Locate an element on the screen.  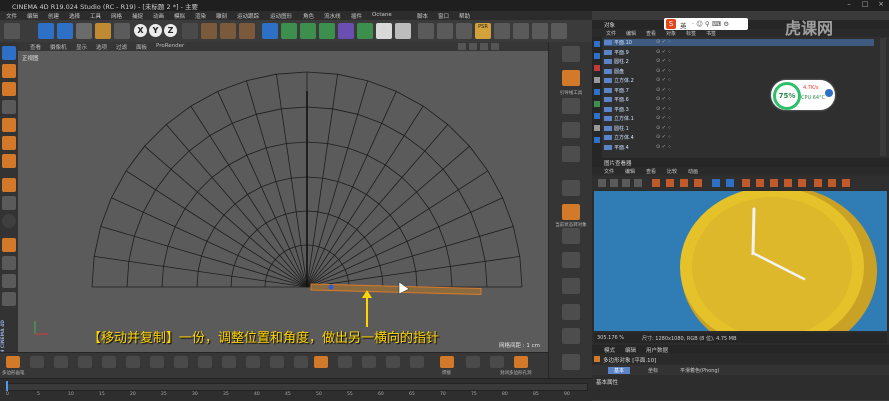
move-icon is located at coordinates (473, 46).